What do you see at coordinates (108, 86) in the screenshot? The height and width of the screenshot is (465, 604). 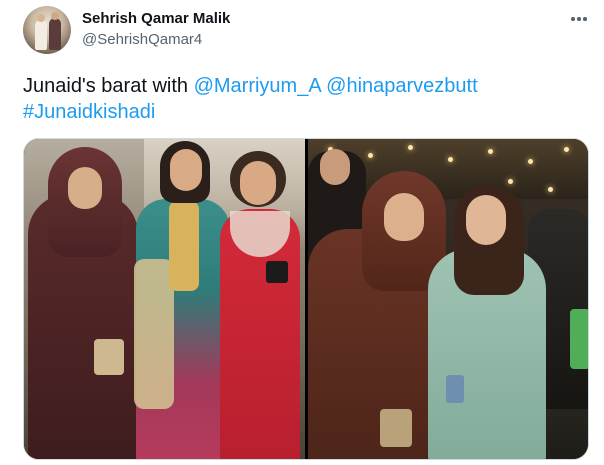 I see `tweet-text-body: Junaid's barat with` at bounding box center [108, 86].